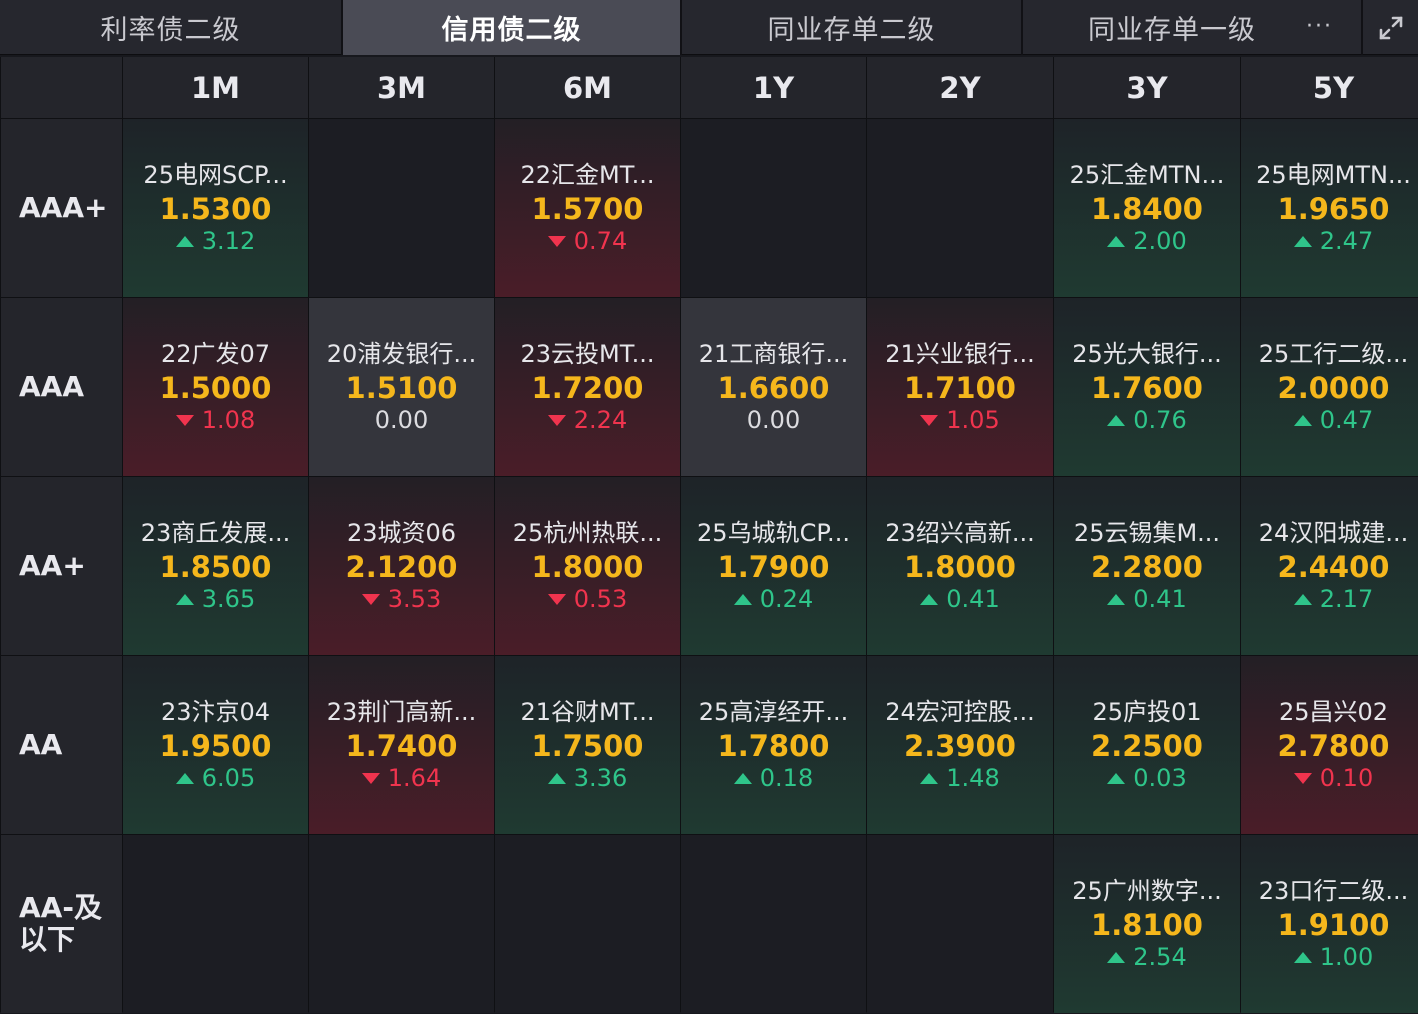 The width and height of the screenshot is (1418, 1014). Describe the element at coordinates (587, 87) in the screenshot. I see `column-header-6m: 6M` at that location.